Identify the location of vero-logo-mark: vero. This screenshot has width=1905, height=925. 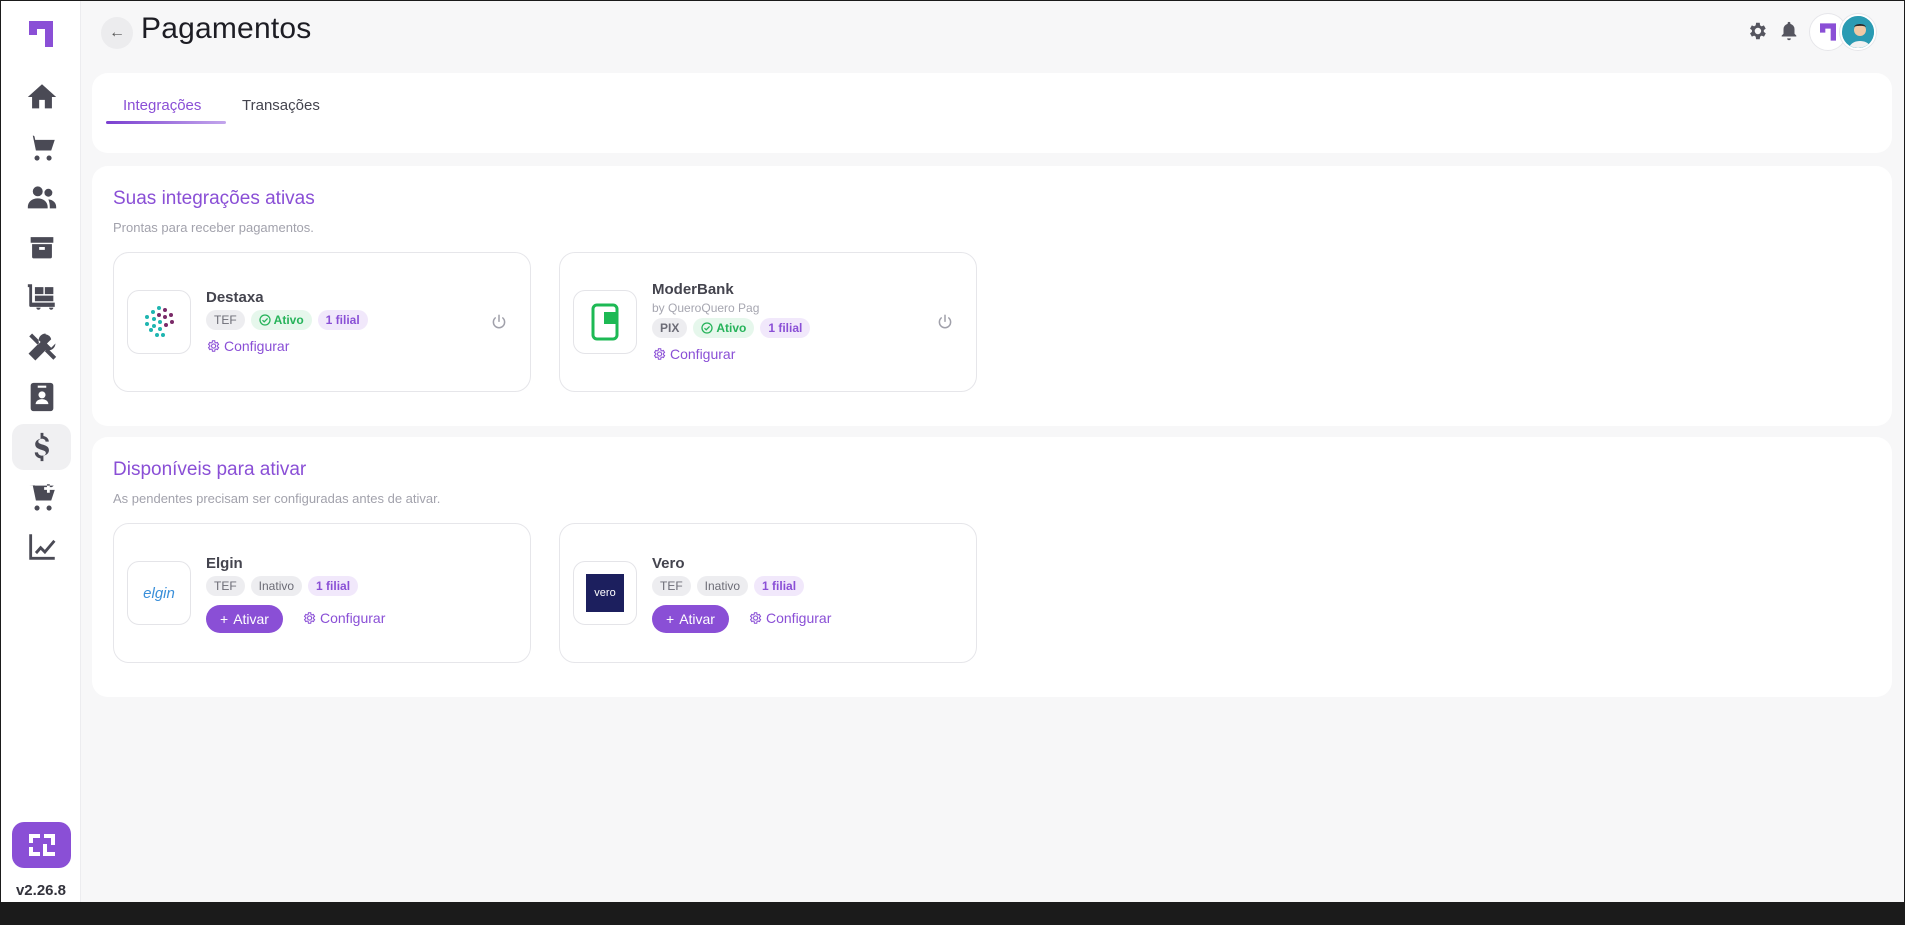
(605, 593).